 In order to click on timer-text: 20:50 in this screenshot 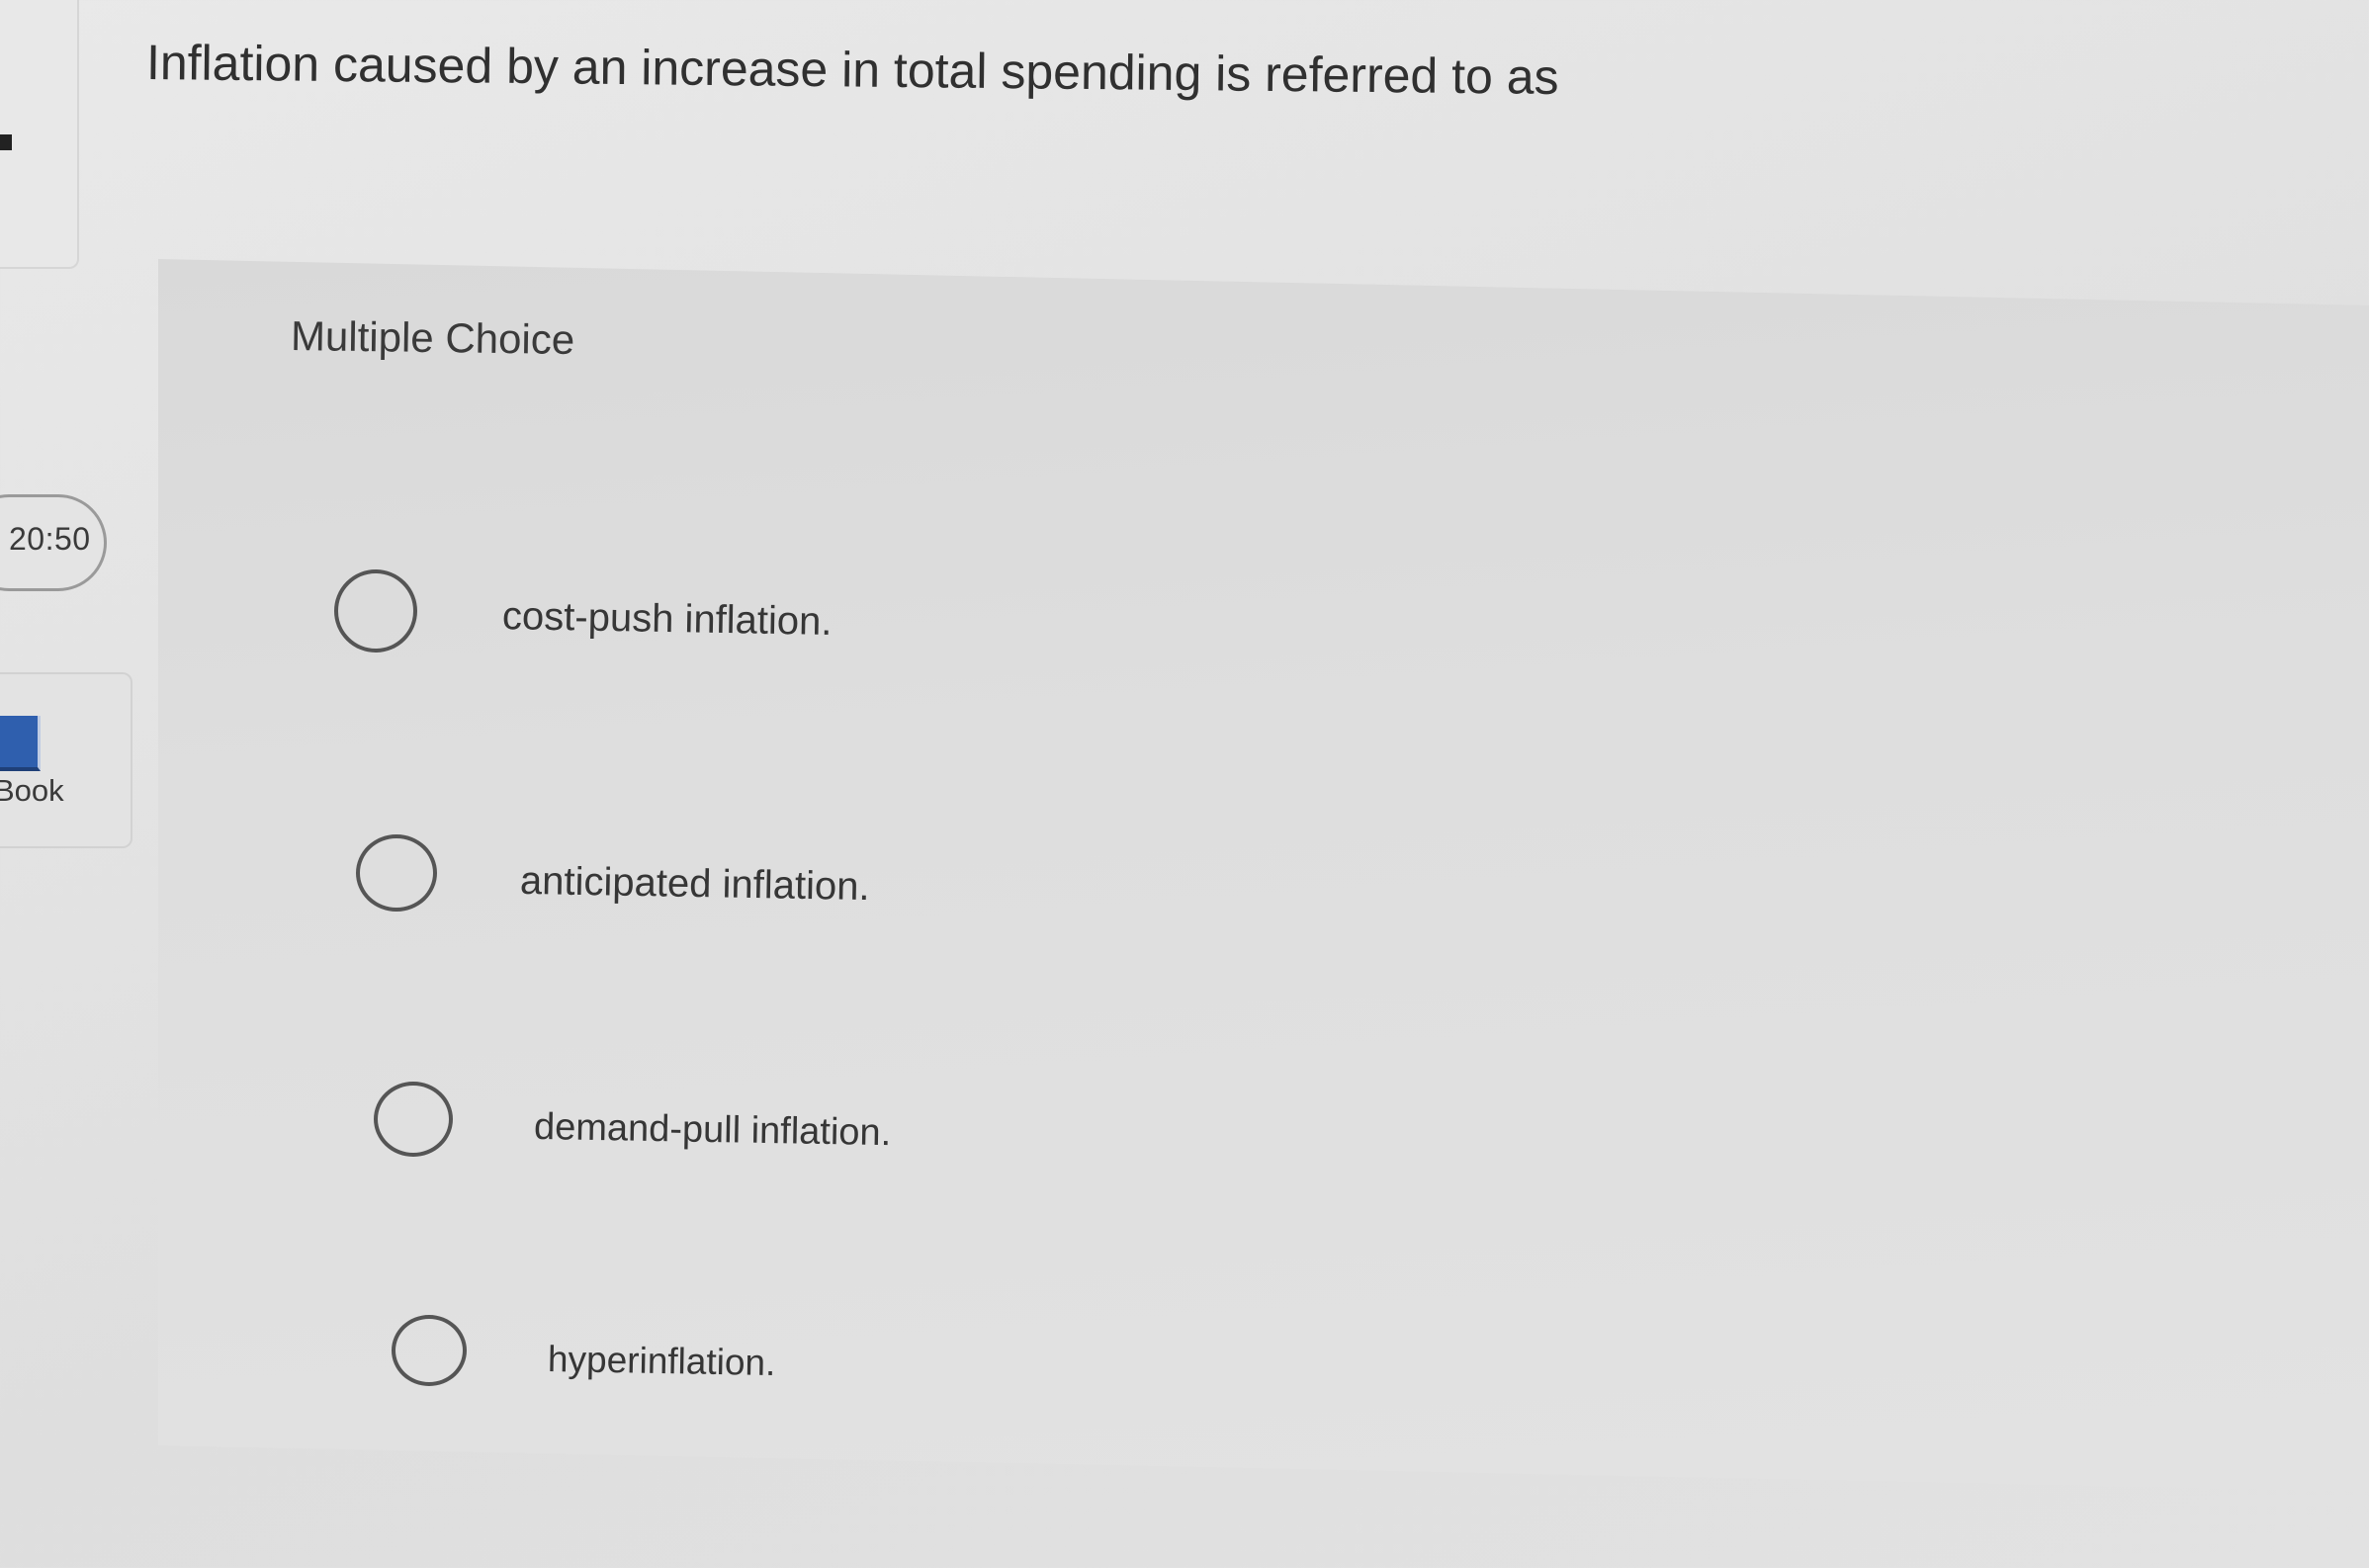, I will do `click(50, 539)`.